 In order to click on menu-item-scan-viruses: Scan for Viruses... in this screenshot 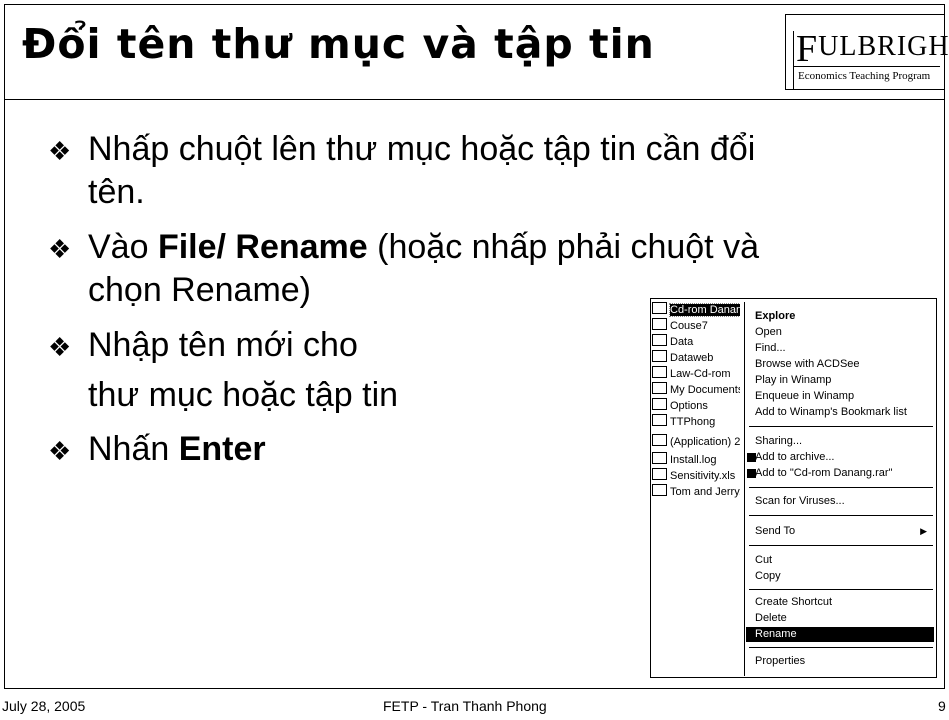, I will do `click(800, 501)`.